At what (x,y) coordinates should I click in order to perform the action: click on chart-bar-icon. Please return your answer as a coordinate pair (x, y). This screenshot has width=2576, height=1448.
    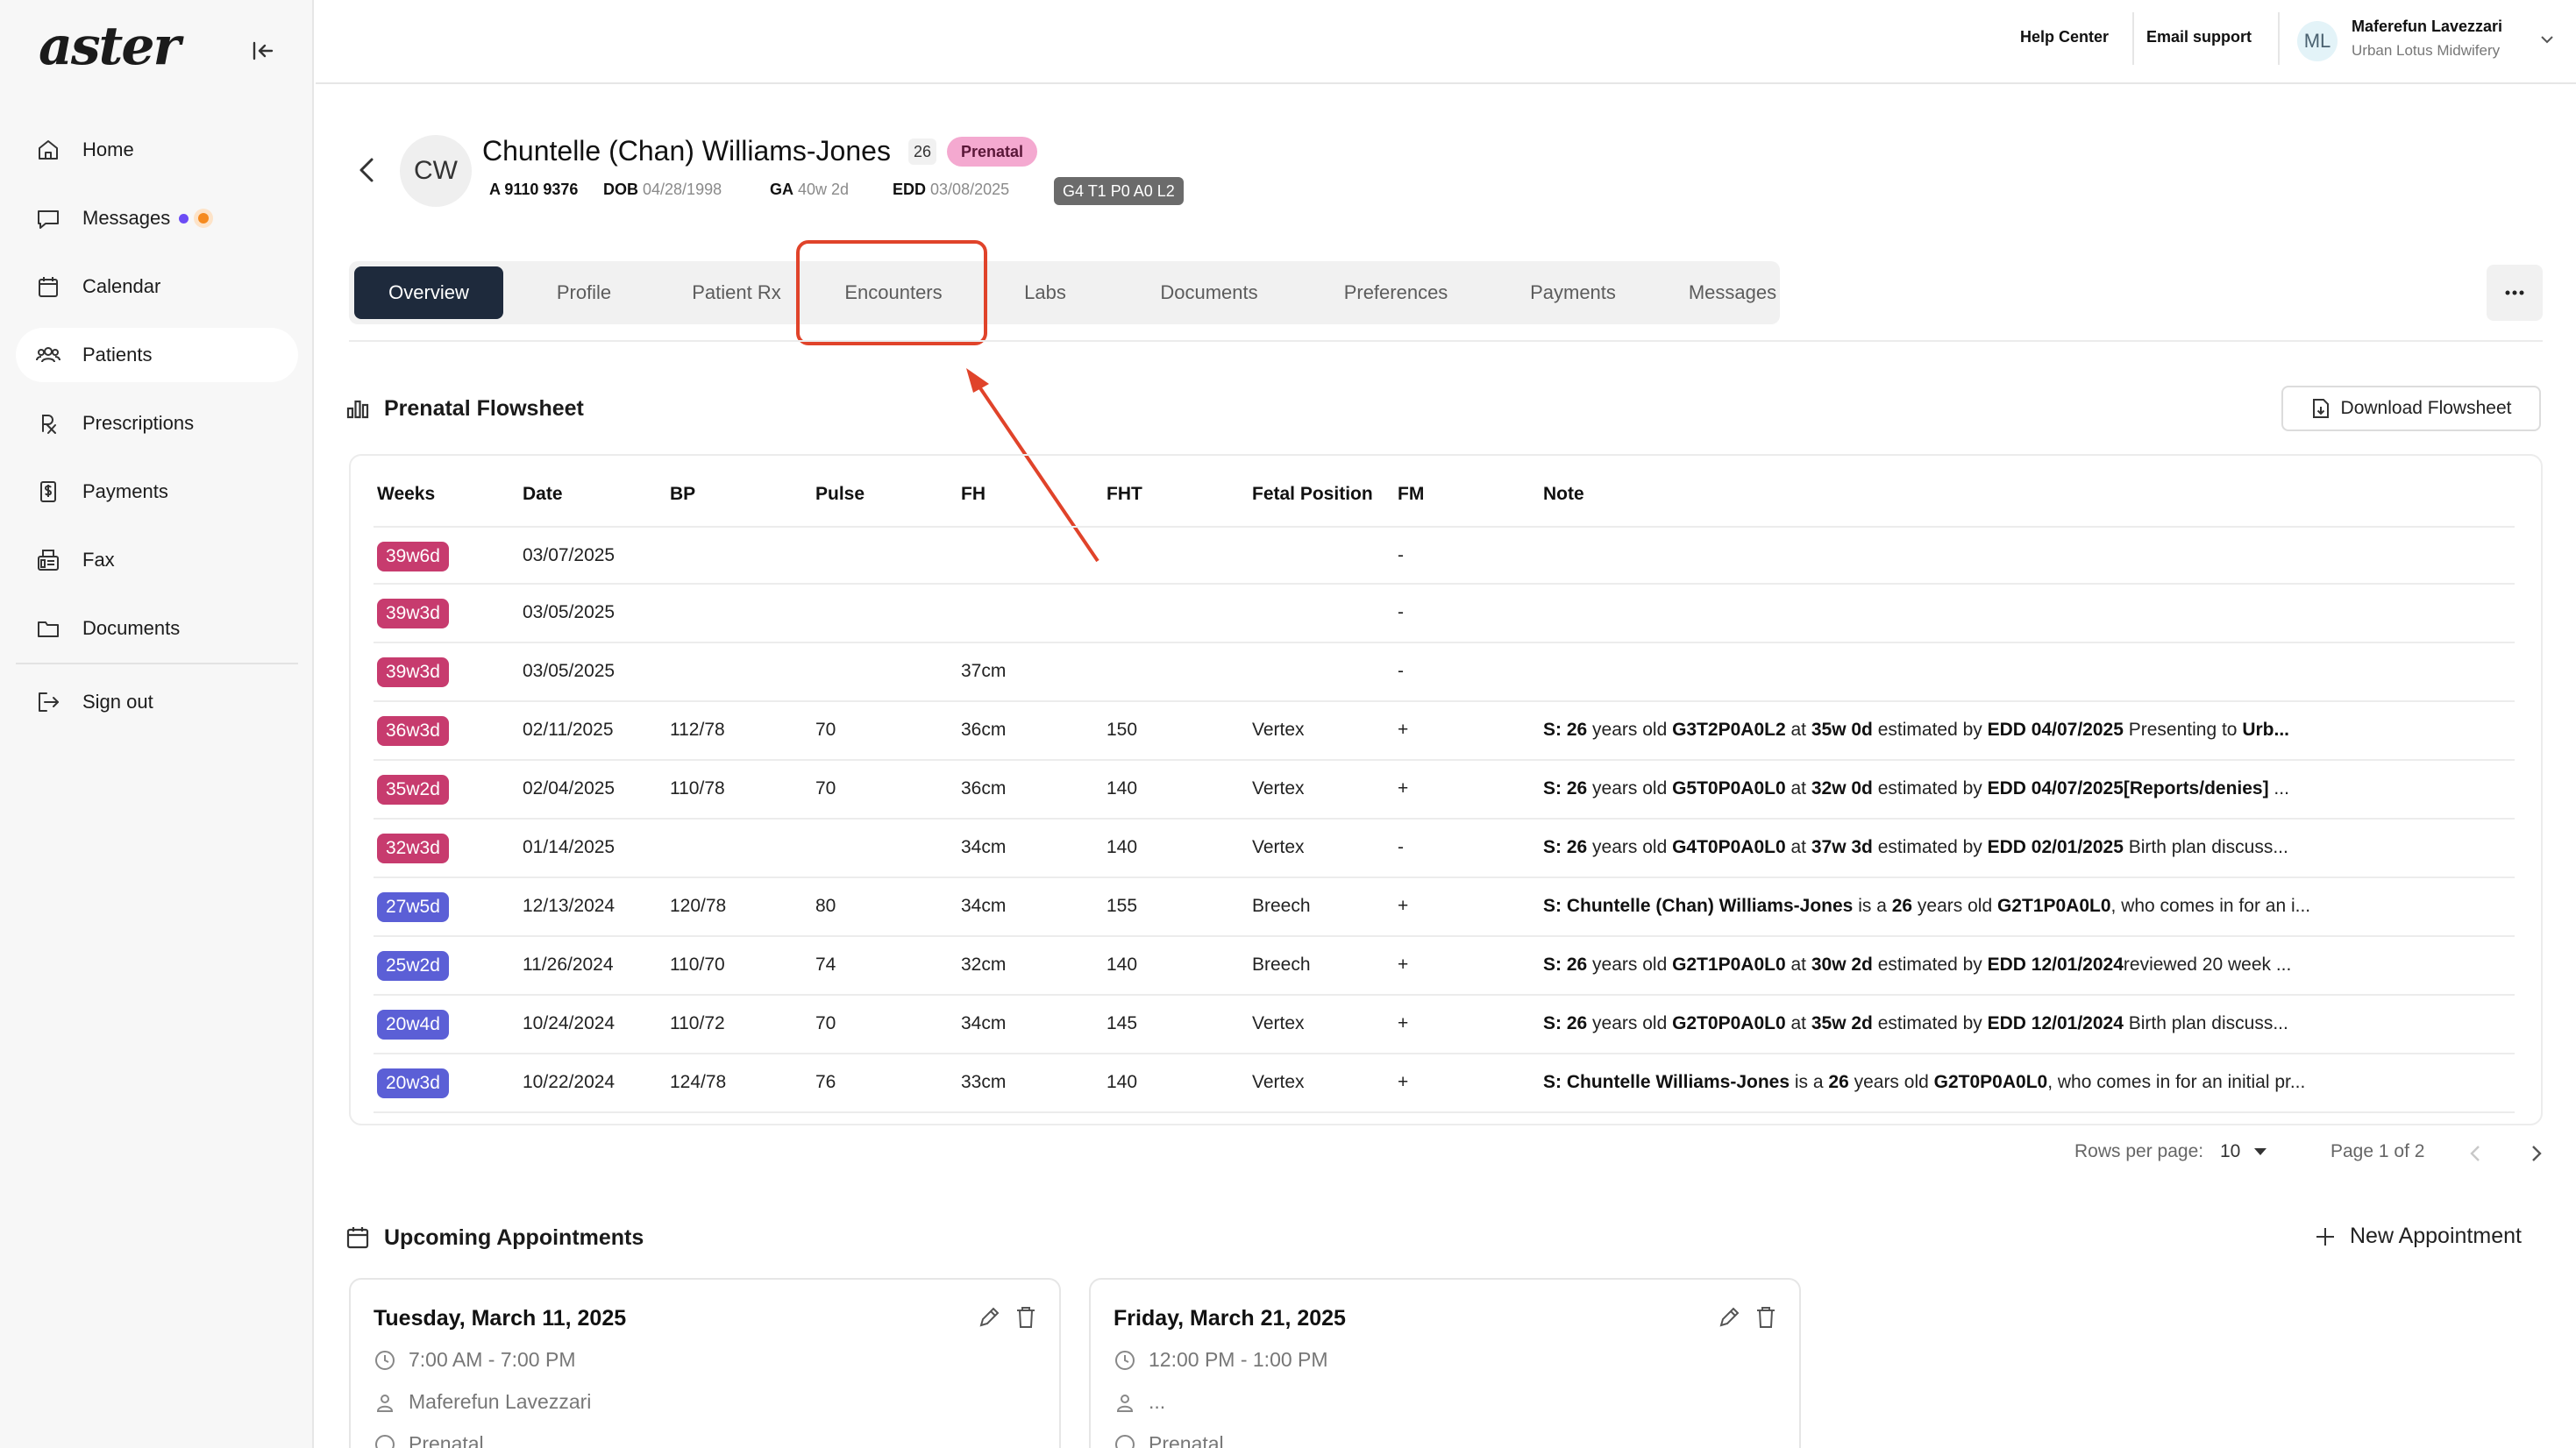
    Looking at the image, I should click on (357, 408).